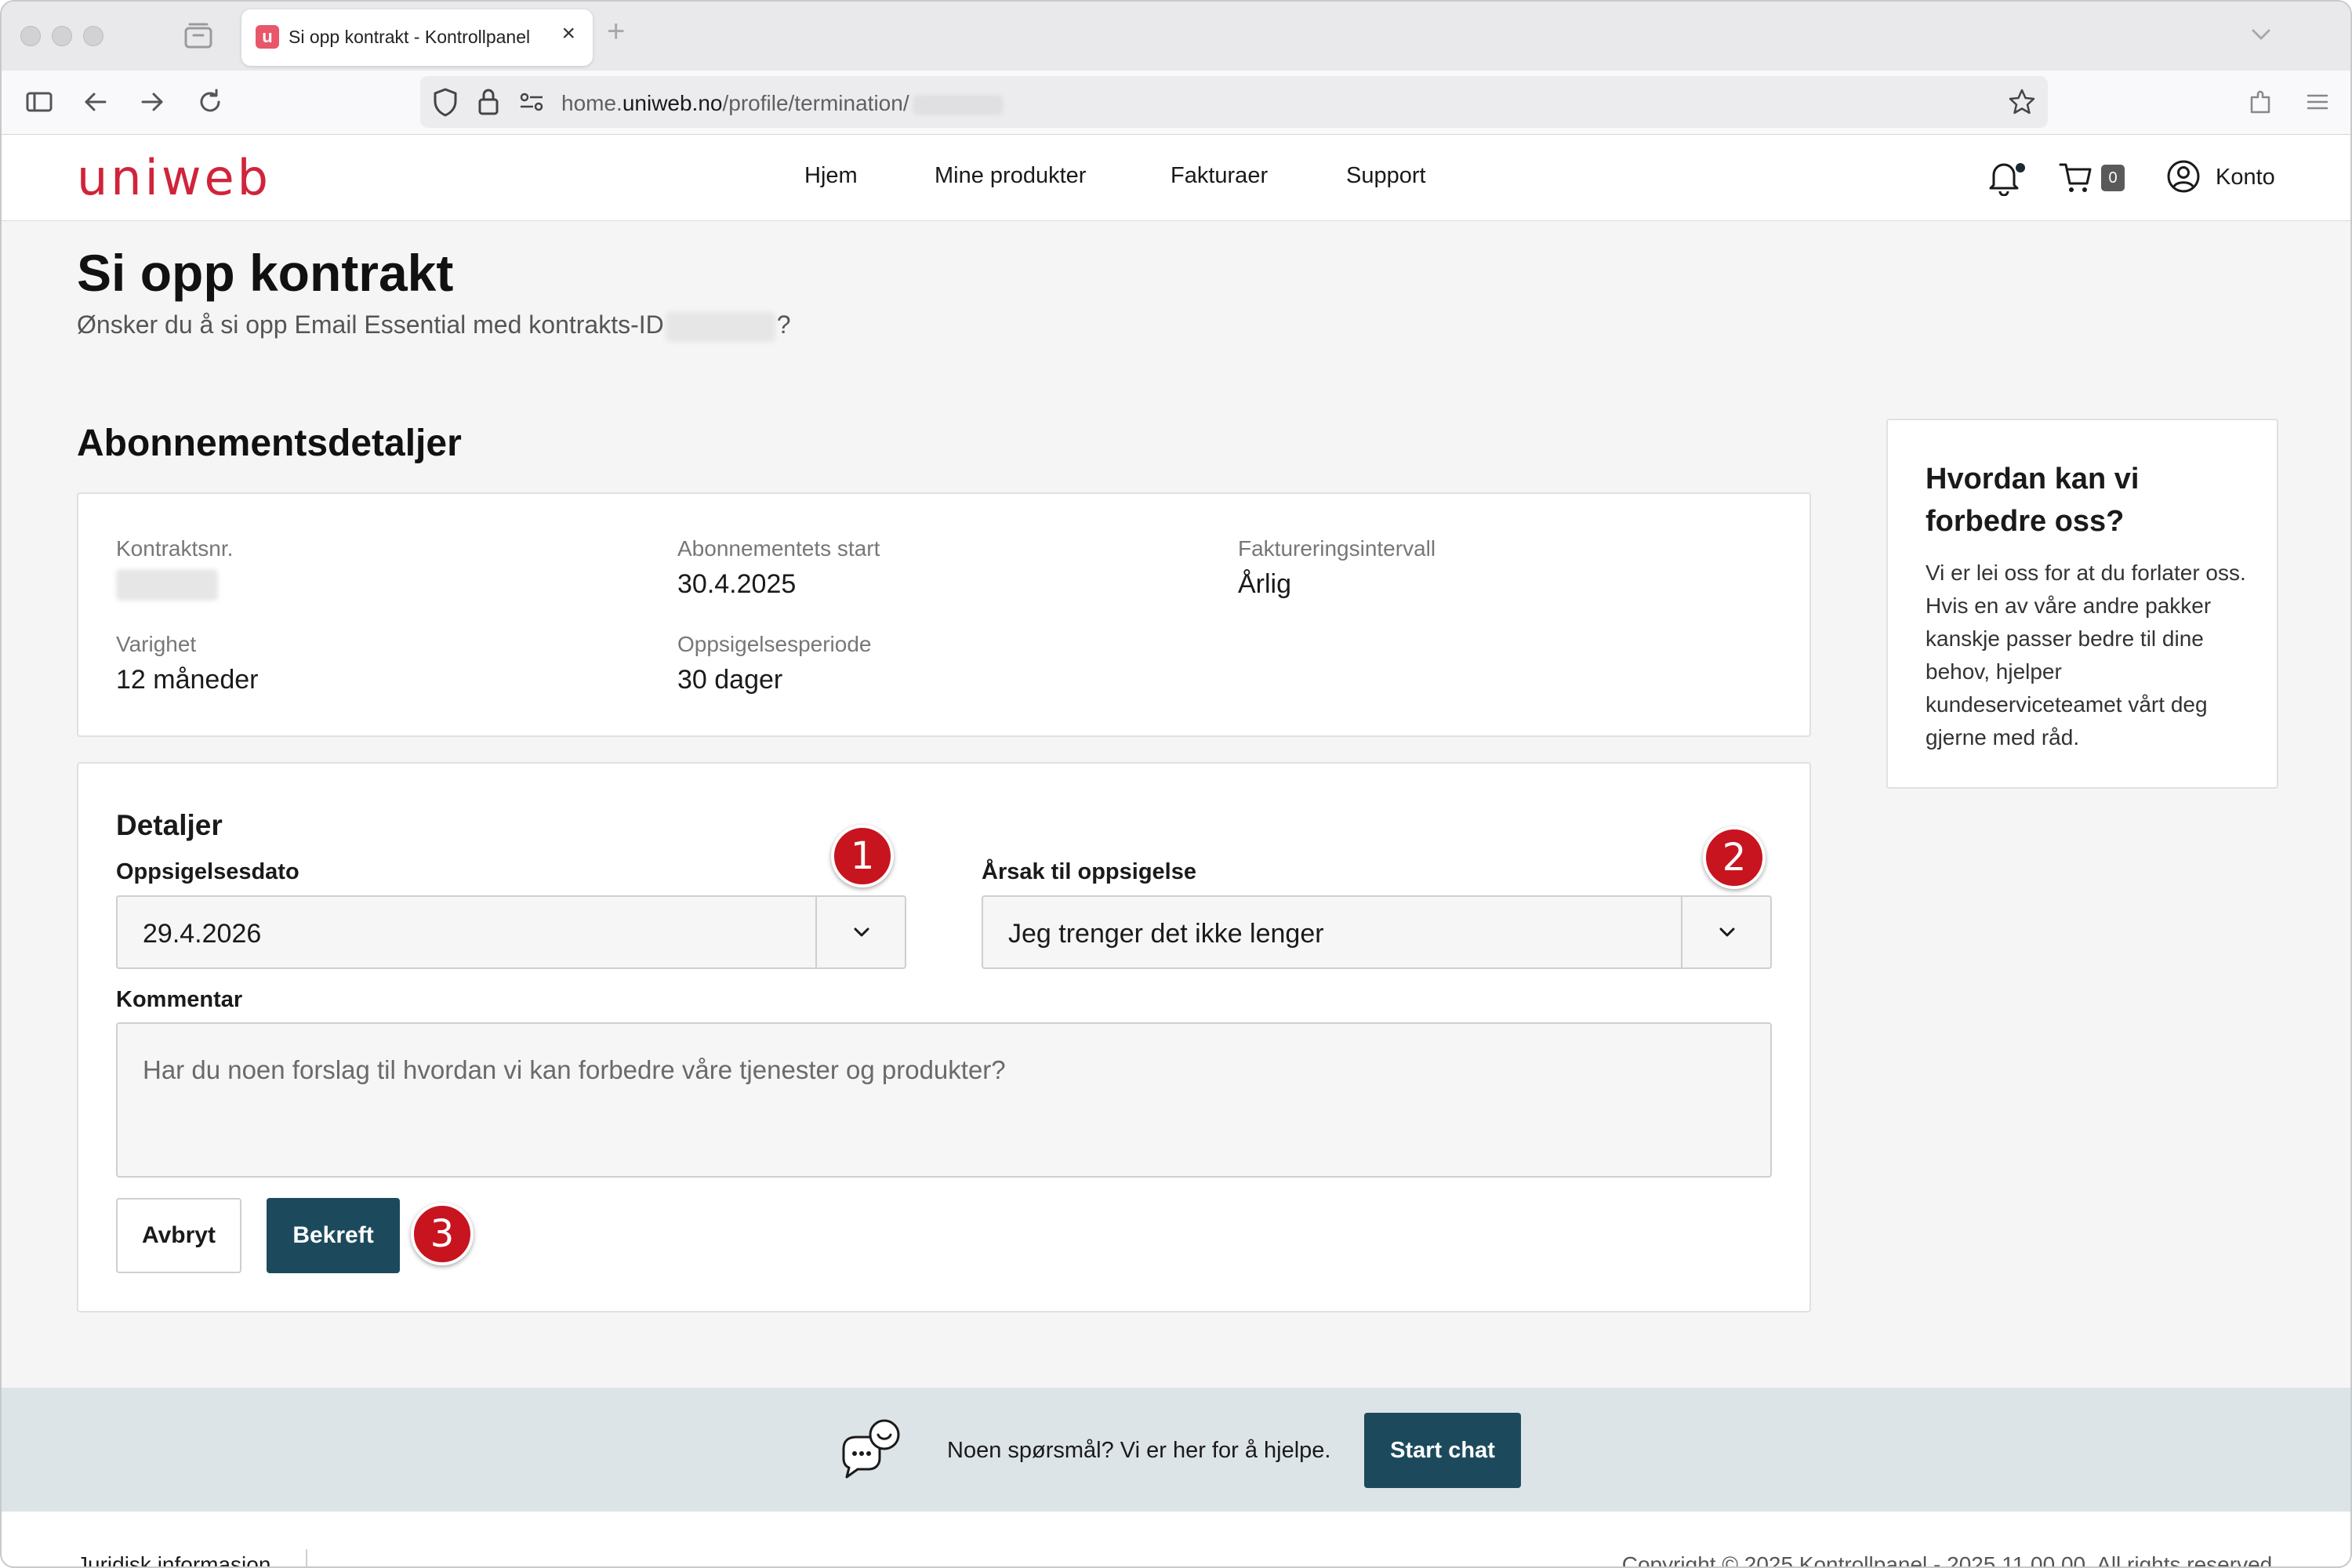 The width and height of the screenshot is (2352, 1568). I want to click on billing-interval-label: Faktureringsintervall, so click(1337, 548).